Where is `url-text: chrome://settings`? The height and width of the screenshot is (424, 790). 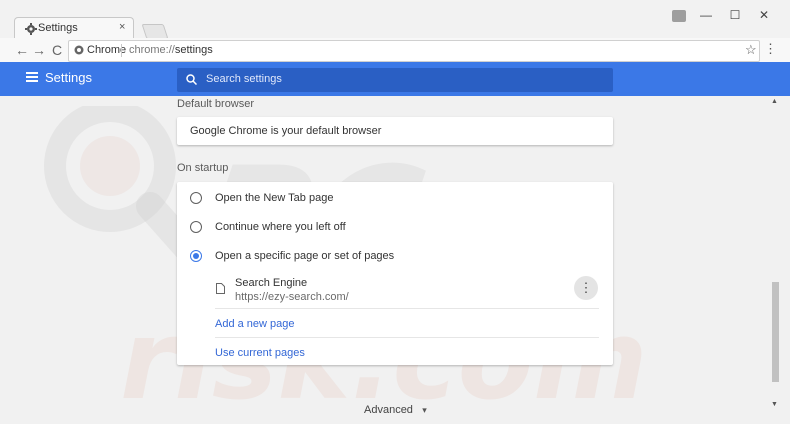
url-text: chrome://settings is located at coordinates (171, 50).